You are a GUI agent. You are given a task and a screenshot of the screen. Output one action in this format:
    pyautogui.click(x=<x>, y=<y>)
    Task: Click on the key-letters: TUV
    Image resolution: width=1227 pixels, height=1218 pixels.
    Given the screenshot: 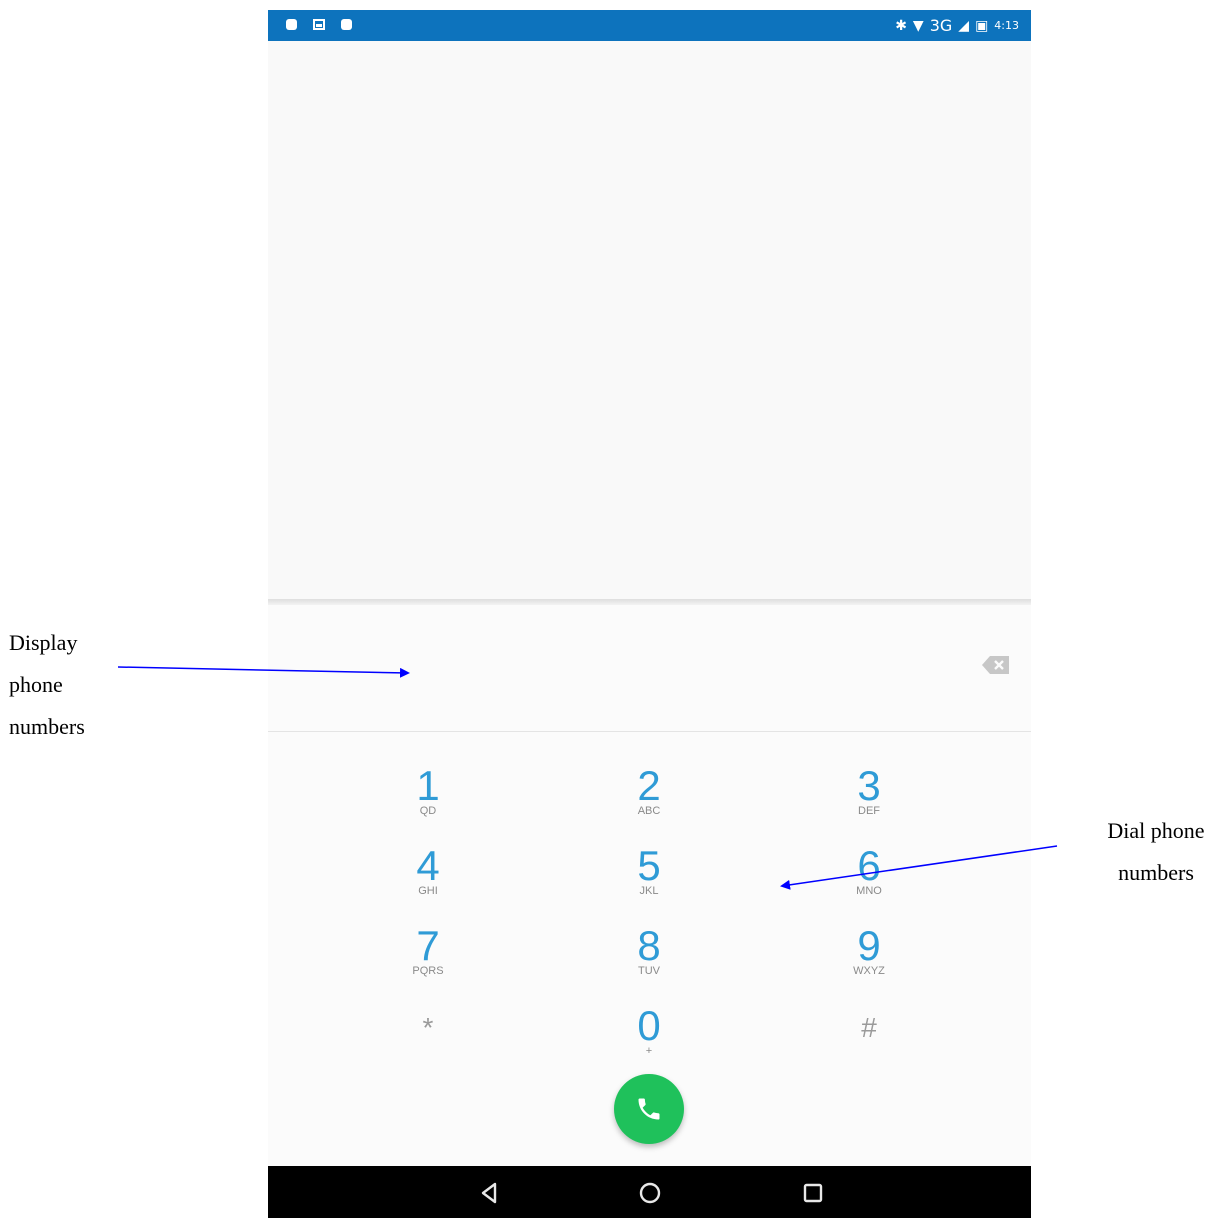 What is the action you would take?
    pyautogui.click(x=649, y=971)
    